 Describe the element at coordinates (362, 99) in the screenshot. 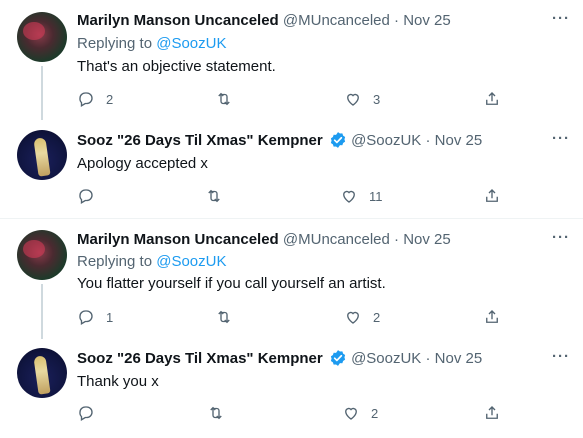

I see `like-button: 3` at that location.